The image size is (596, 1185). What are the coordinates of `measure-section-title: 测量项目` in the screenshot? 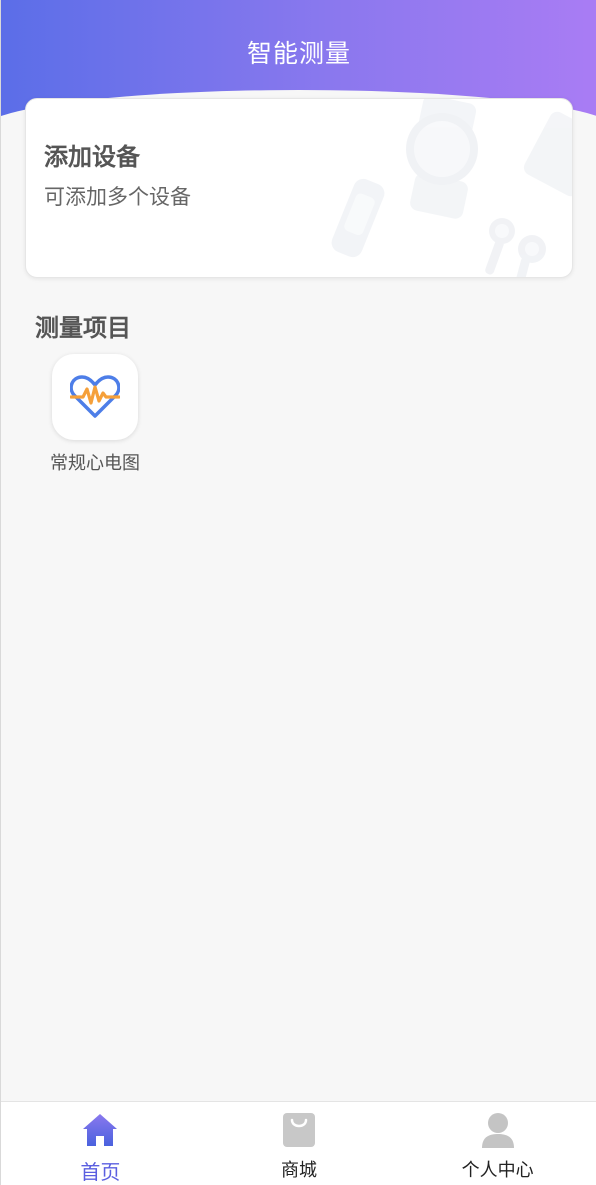 It's located at (83, 328).